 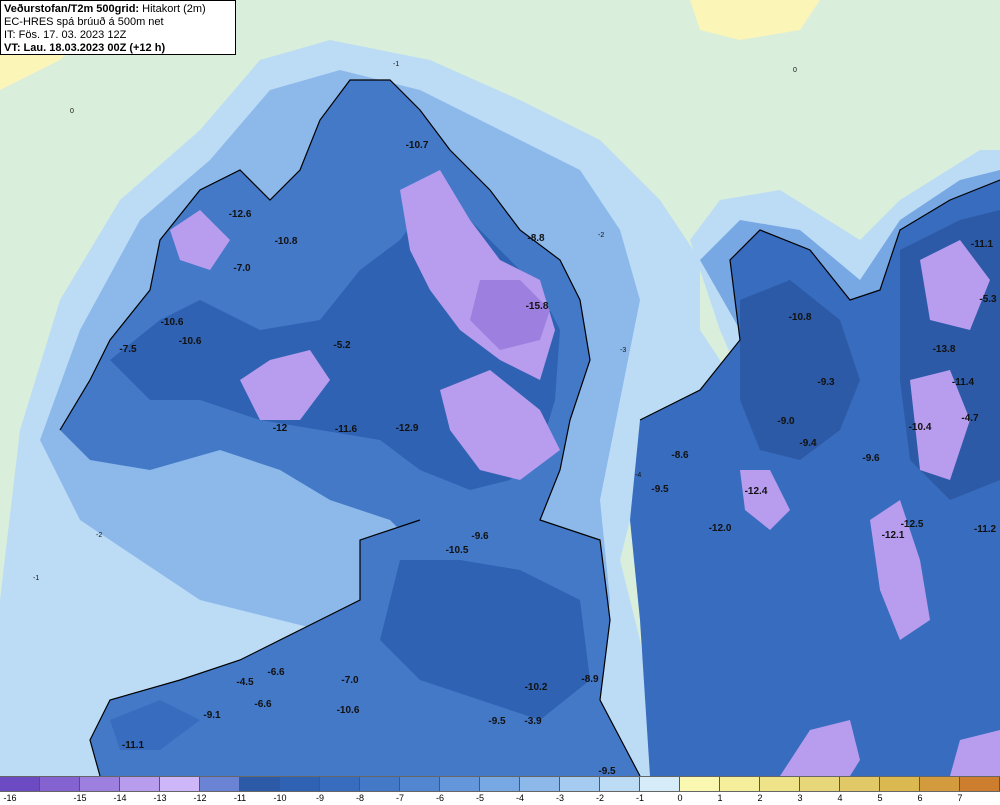 What do you see at coordinates (240, 214) in the screenshot?
I see `temperature-value-label: -12.6` at bounding box center [240, 214].